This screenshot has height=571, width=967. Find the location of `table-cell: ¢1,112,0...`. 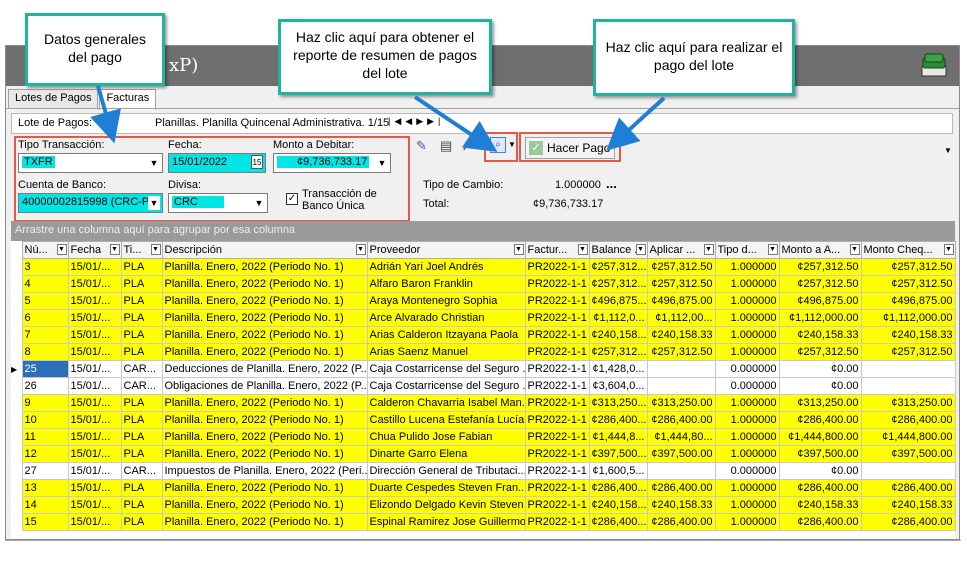

table-cell: ¢1,112,0... is located at coordinates (618, 318).